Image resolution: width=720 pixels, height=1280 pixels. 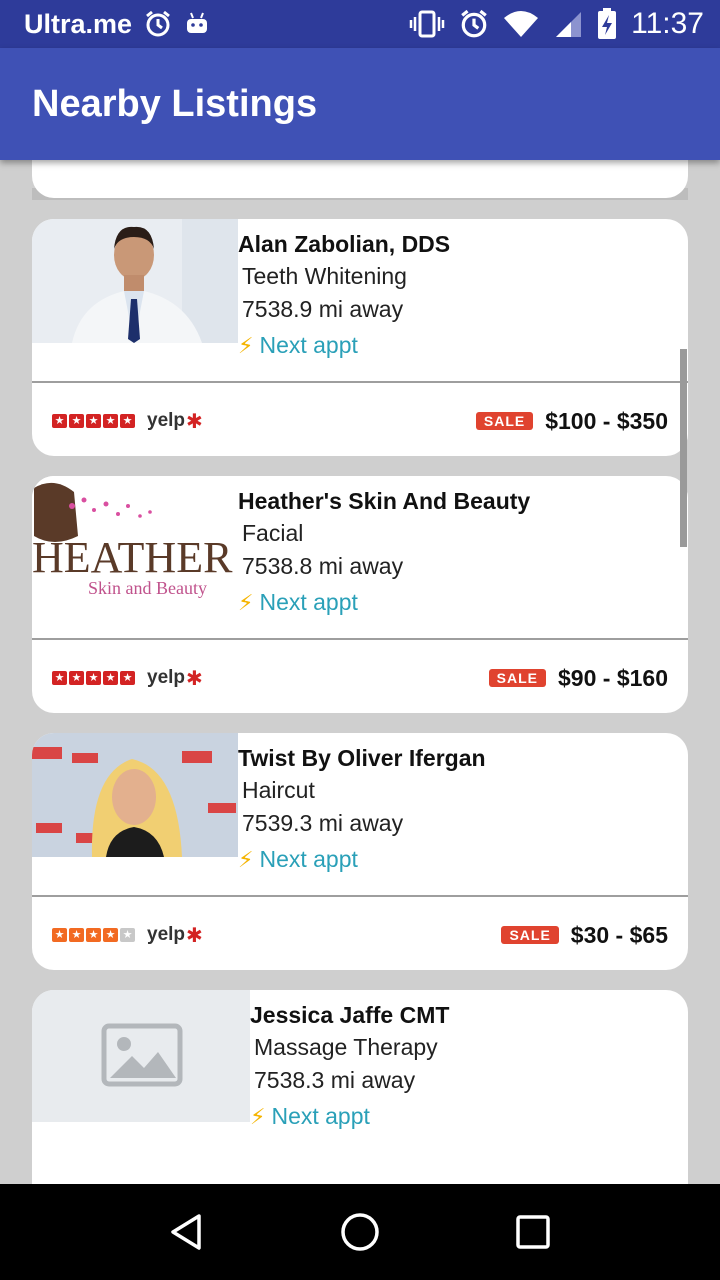 I want to click on clock-time: 11:37, so click(x=667, y=23).